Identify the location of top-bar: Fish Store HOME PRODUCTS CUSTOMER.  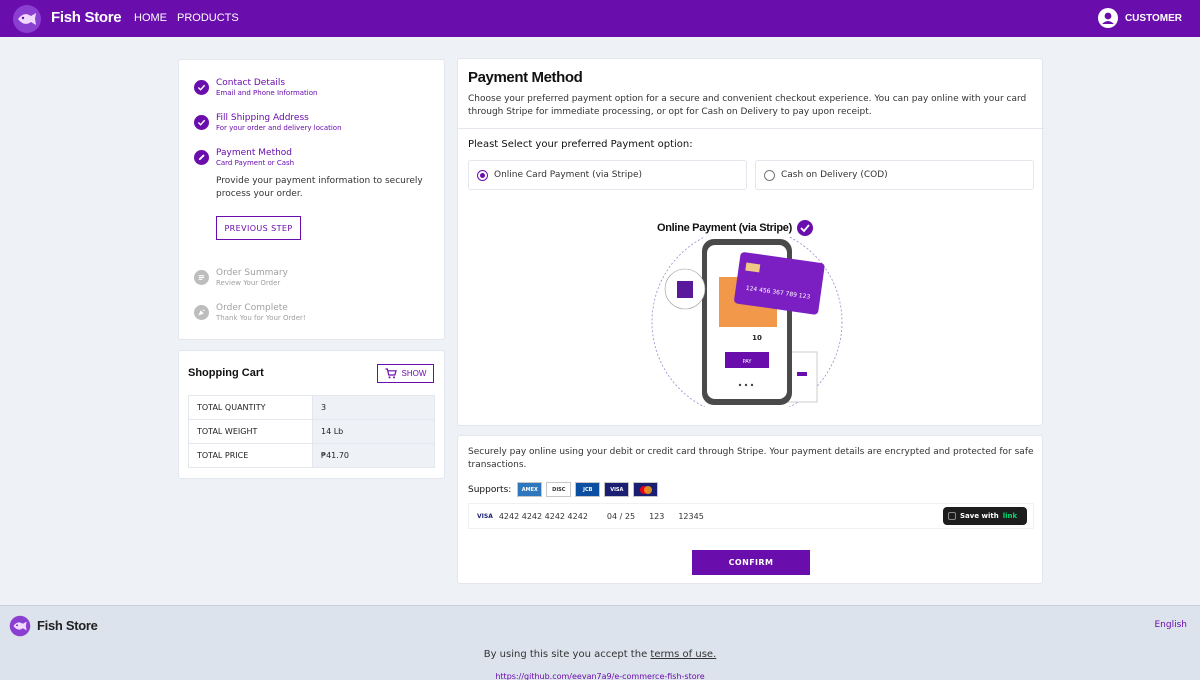
(600, 18).